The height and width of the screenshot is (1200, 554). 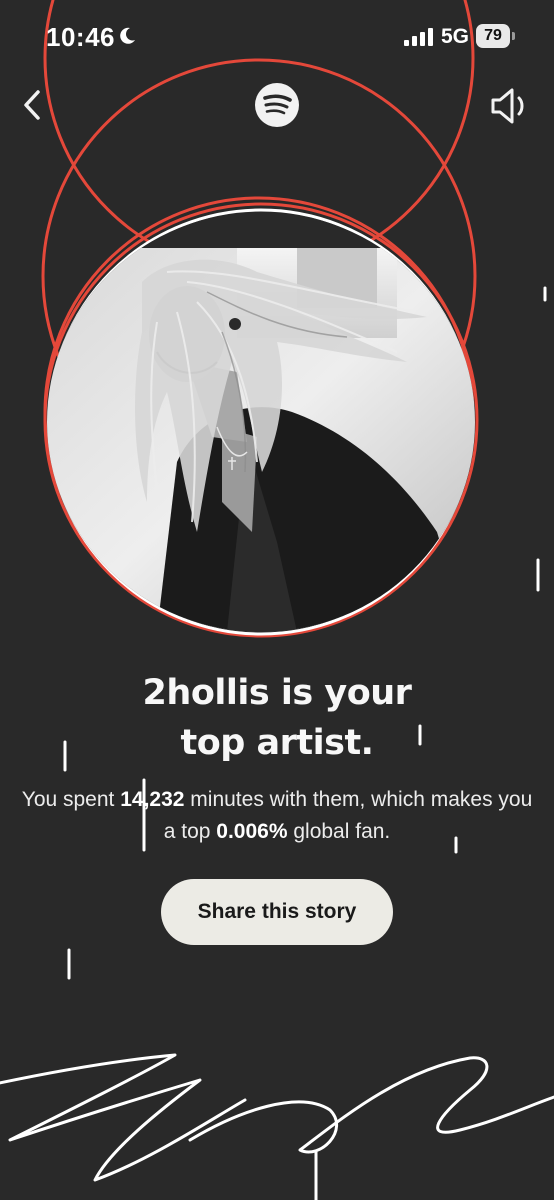 I want to click on scribble-decoration, so click(x=277, y=1117).